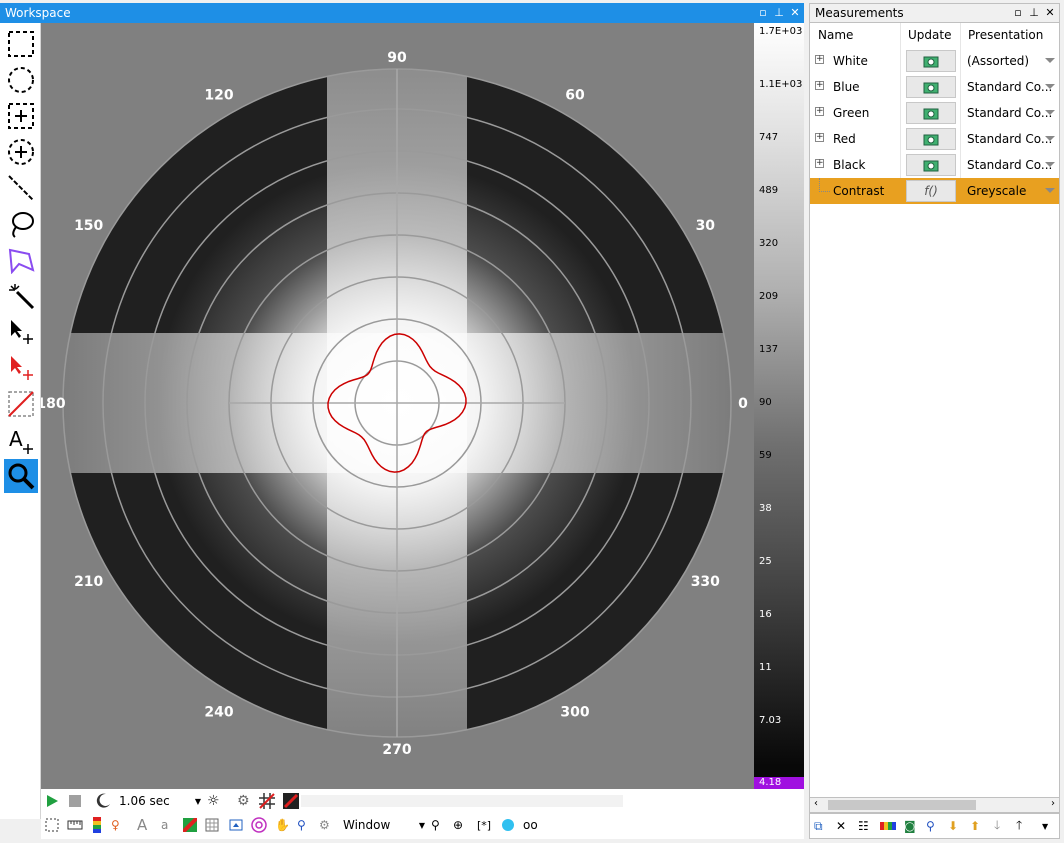 Image resolution: width=1064 pixels, height=843 pixels. Describe the element at coordinates (282, 825) in the screenshot. I see `pan-button: ✋` at that location.